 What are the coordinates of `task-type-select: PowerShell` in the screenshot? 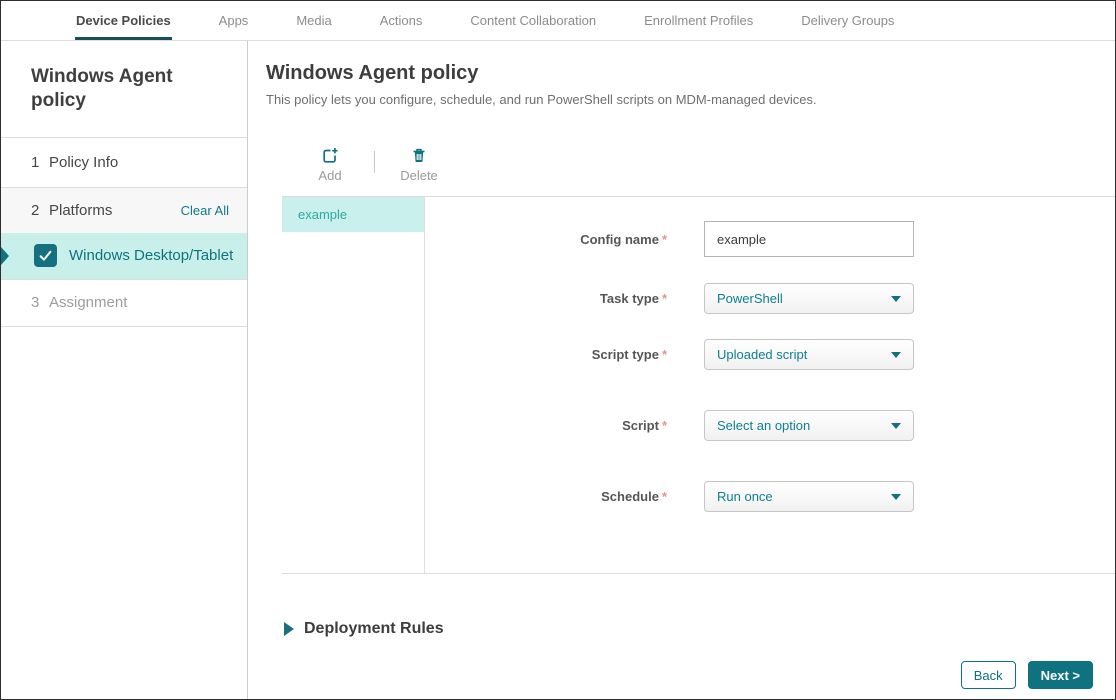 It's located at (809, 298).